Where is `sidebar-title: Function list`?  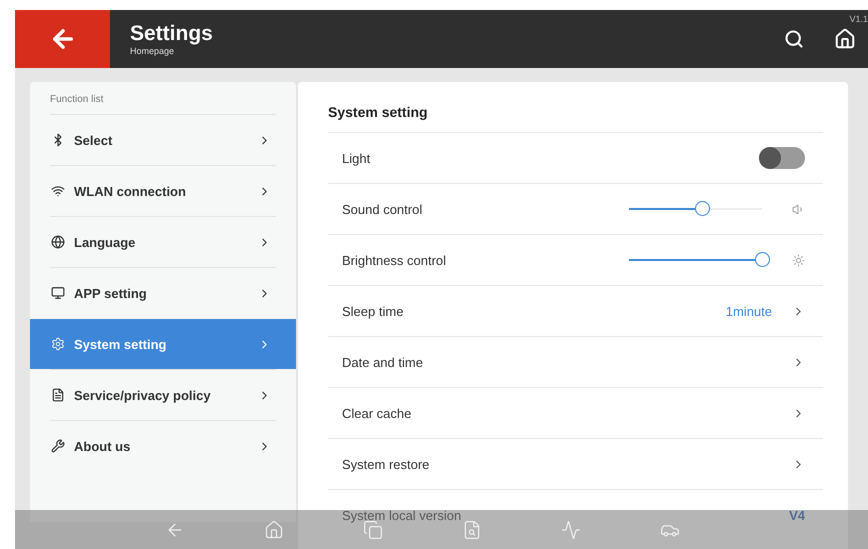
sidebar-title: Function list is located at coordinates (76, 100).